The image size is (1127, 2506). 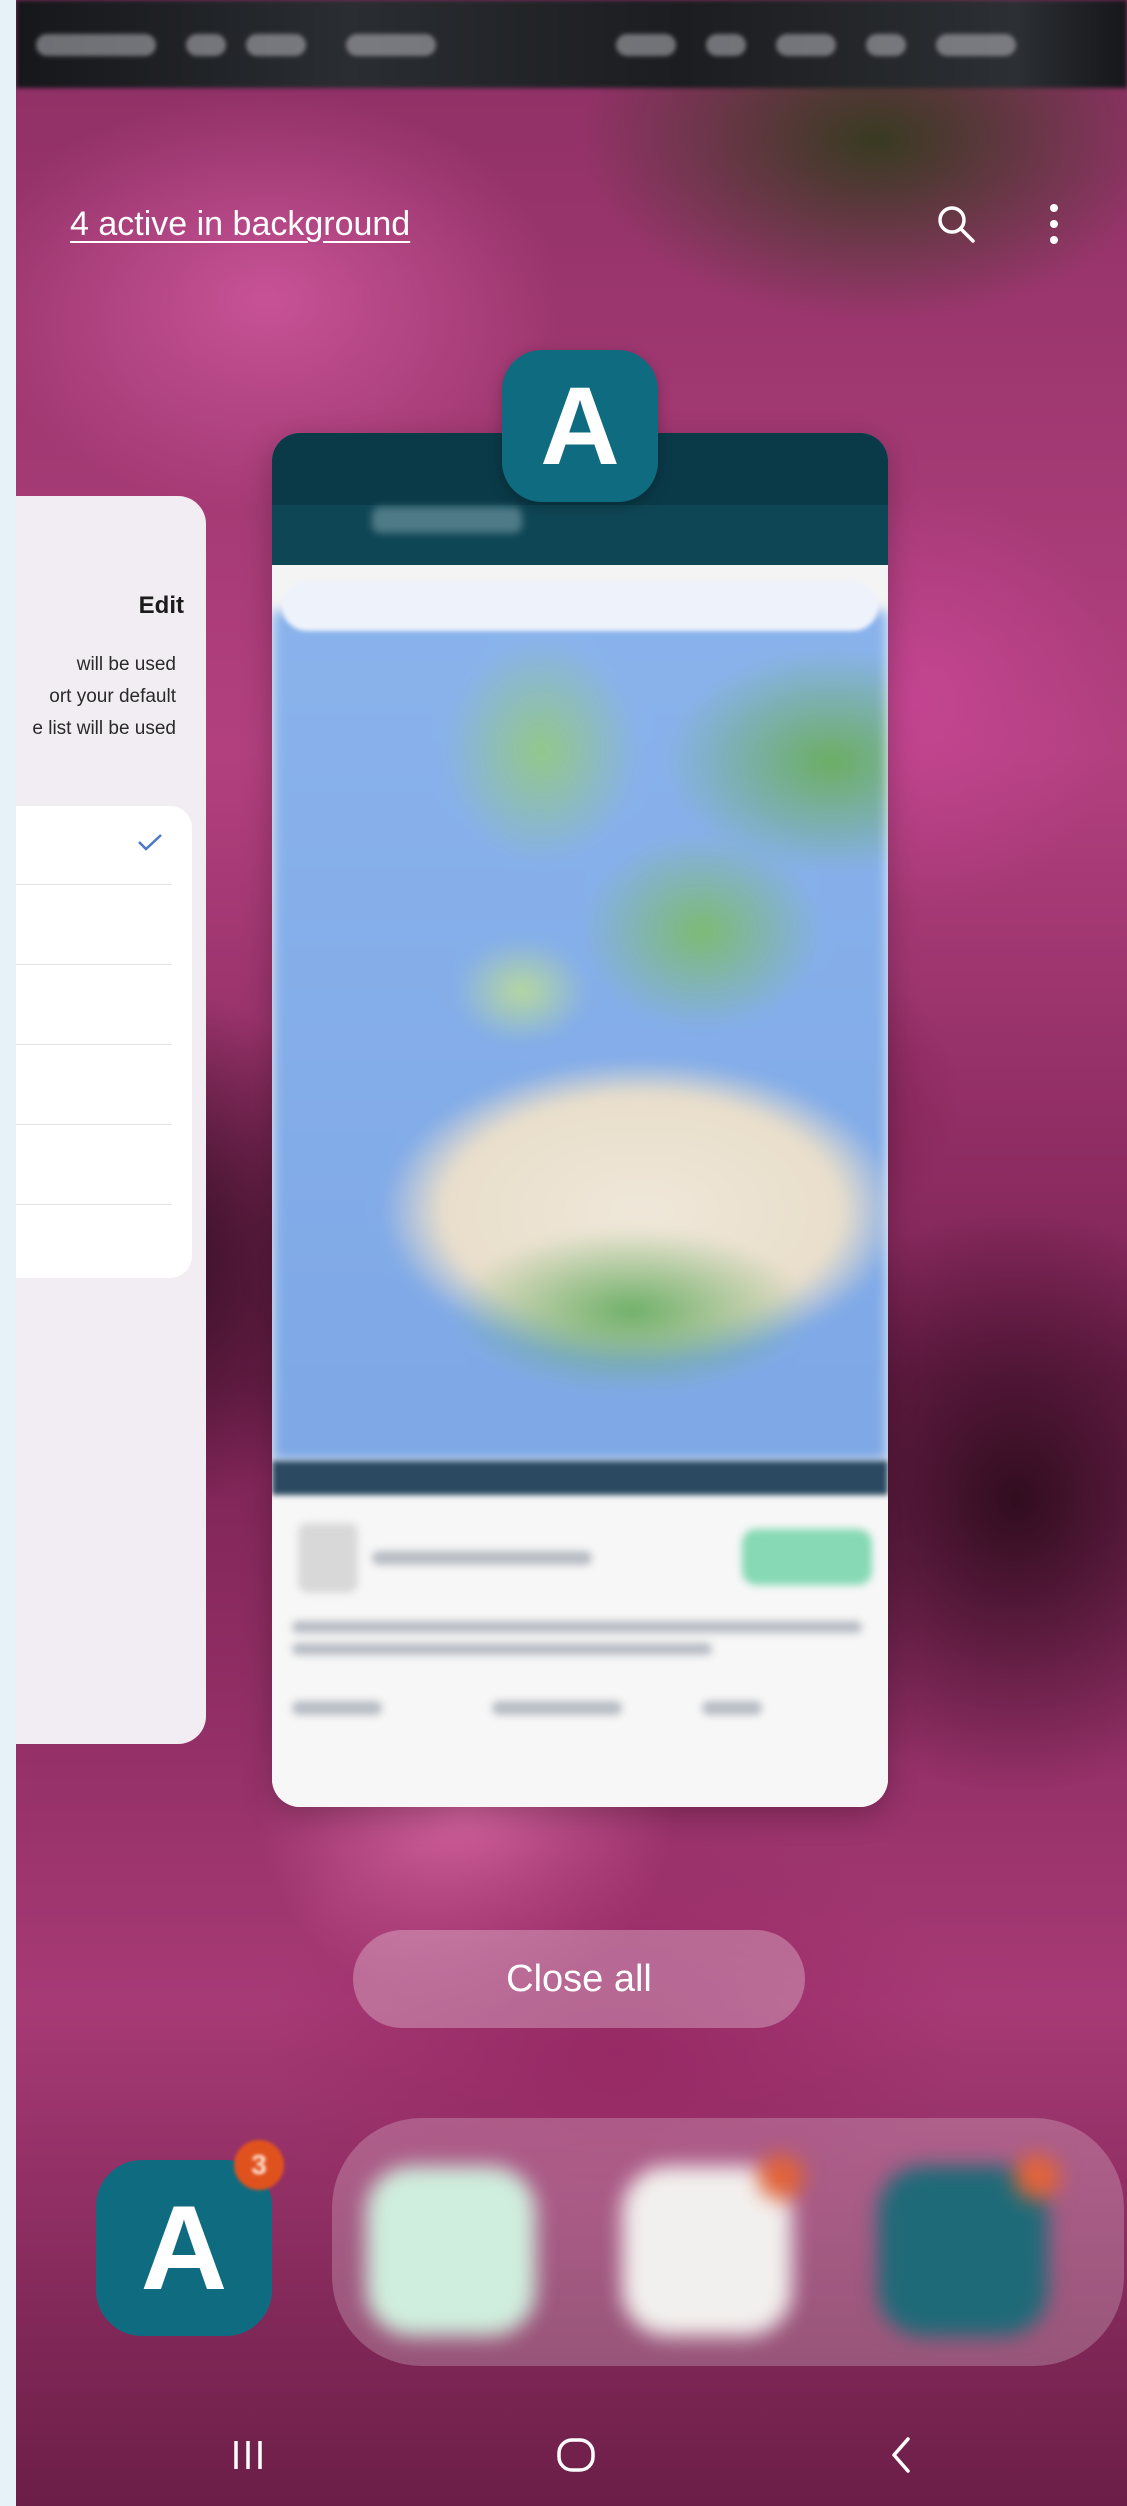 I want to click on check-icon, so click(x=150, y=844).